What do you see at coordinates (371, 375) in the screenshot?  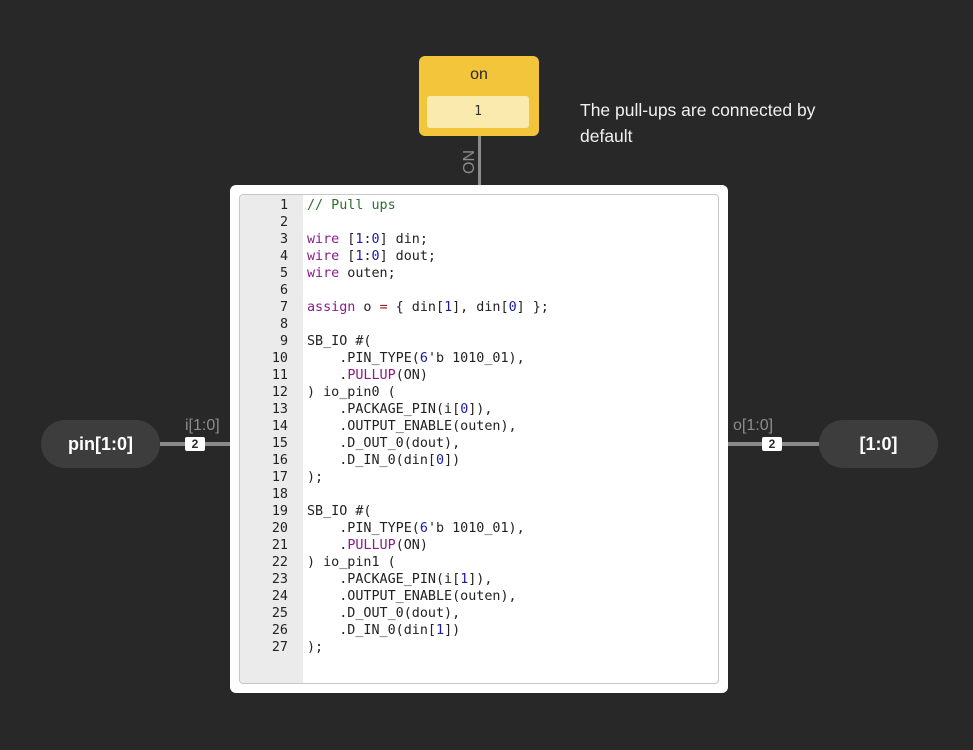 I see `code-token: PULLUP` at bounding box center [371, 375].